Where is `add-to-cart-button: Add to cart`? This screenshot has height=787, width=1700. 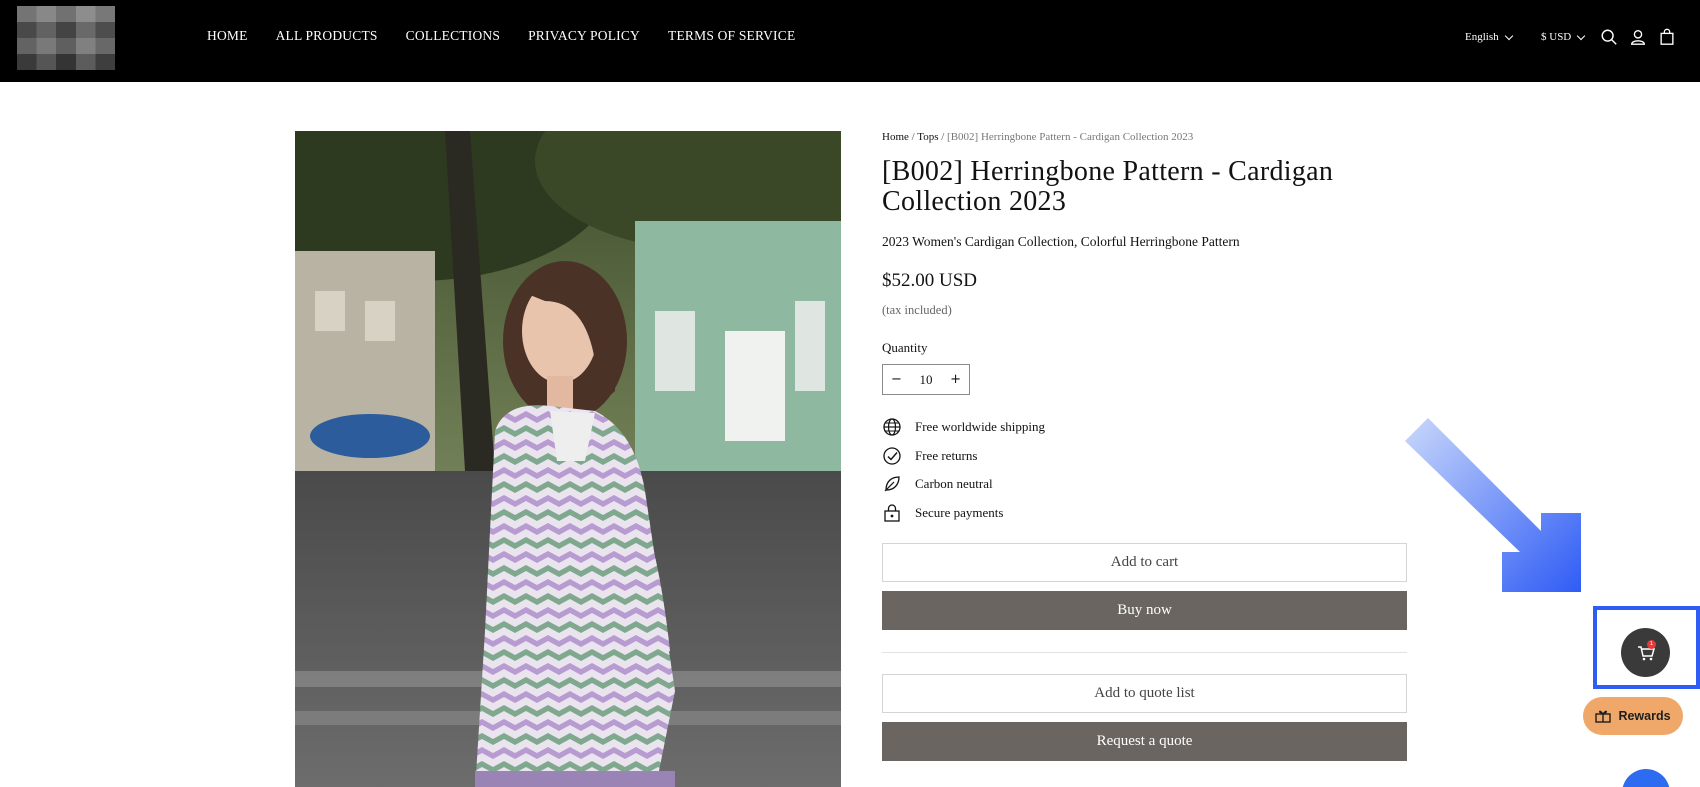
add-to-cart-button: Add to cart is located at coordinates (1144, 562).